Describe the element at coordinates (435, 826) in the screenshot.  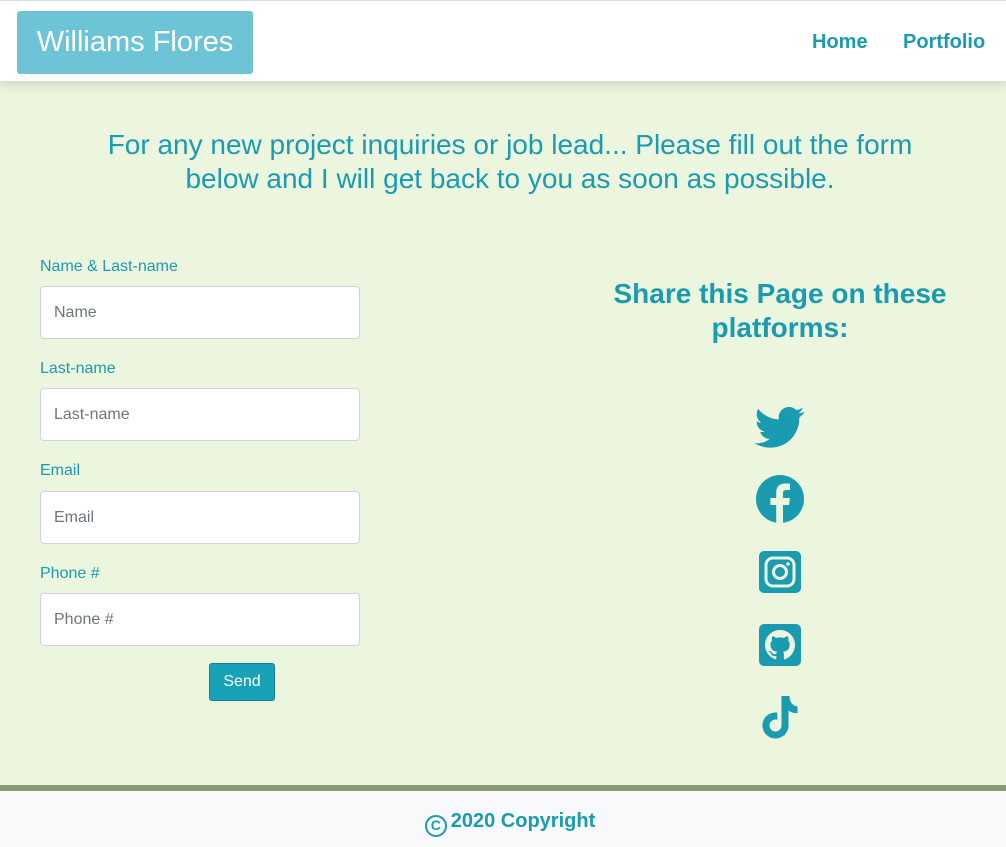
I see `copyright-icon: C` at that location.